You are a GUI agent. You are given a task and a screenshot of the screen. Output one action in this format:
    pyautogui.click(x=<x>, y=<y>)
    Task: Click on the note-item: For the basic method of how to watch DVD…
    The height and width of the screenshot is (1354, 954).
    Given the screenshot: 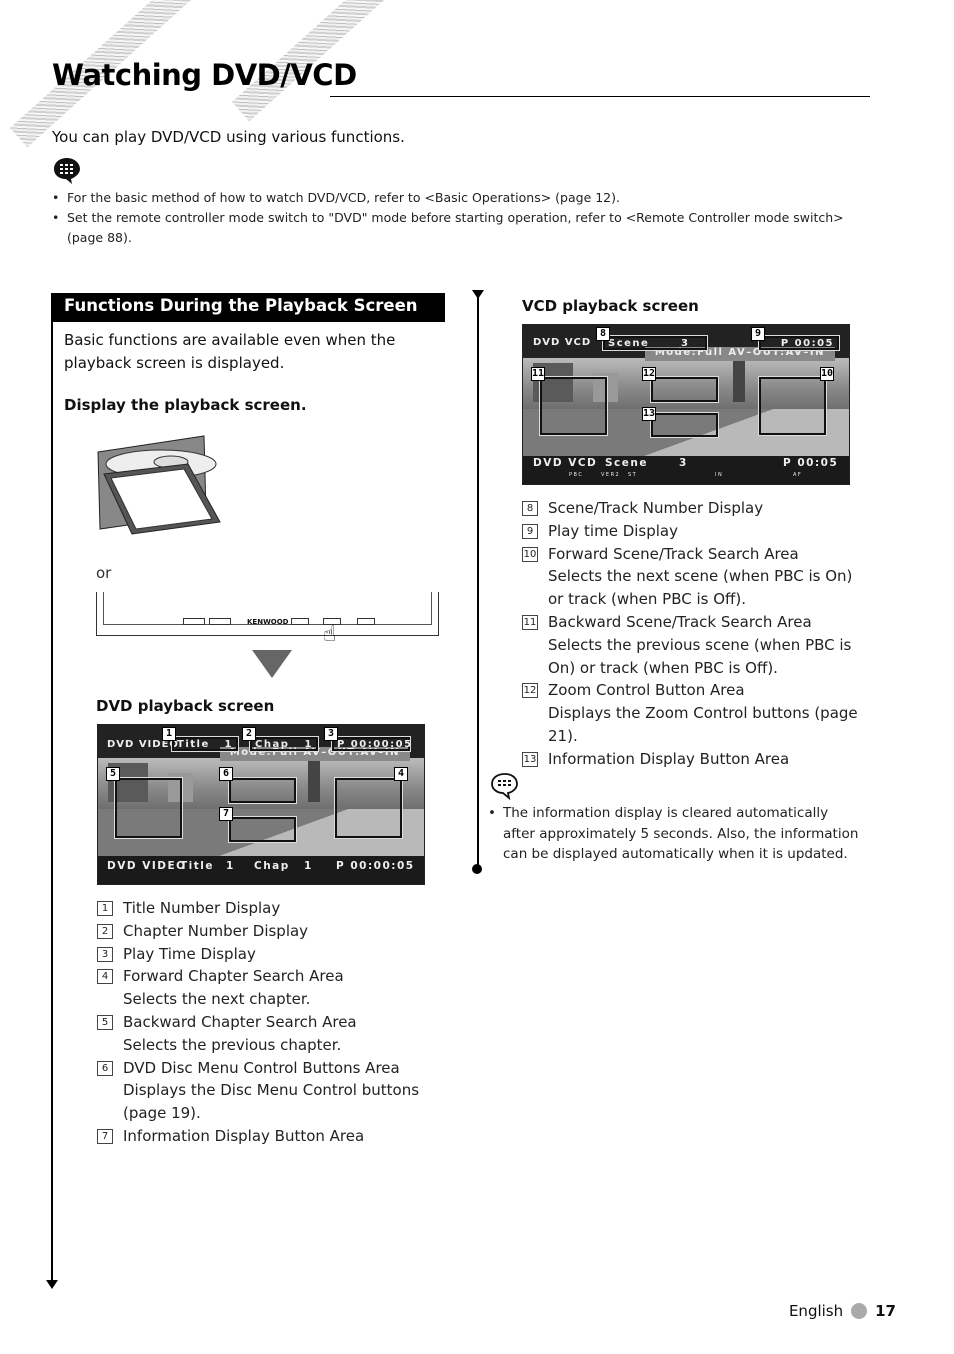 What is the action you would take?
    pyautogui.click(x=462, y=198)
    